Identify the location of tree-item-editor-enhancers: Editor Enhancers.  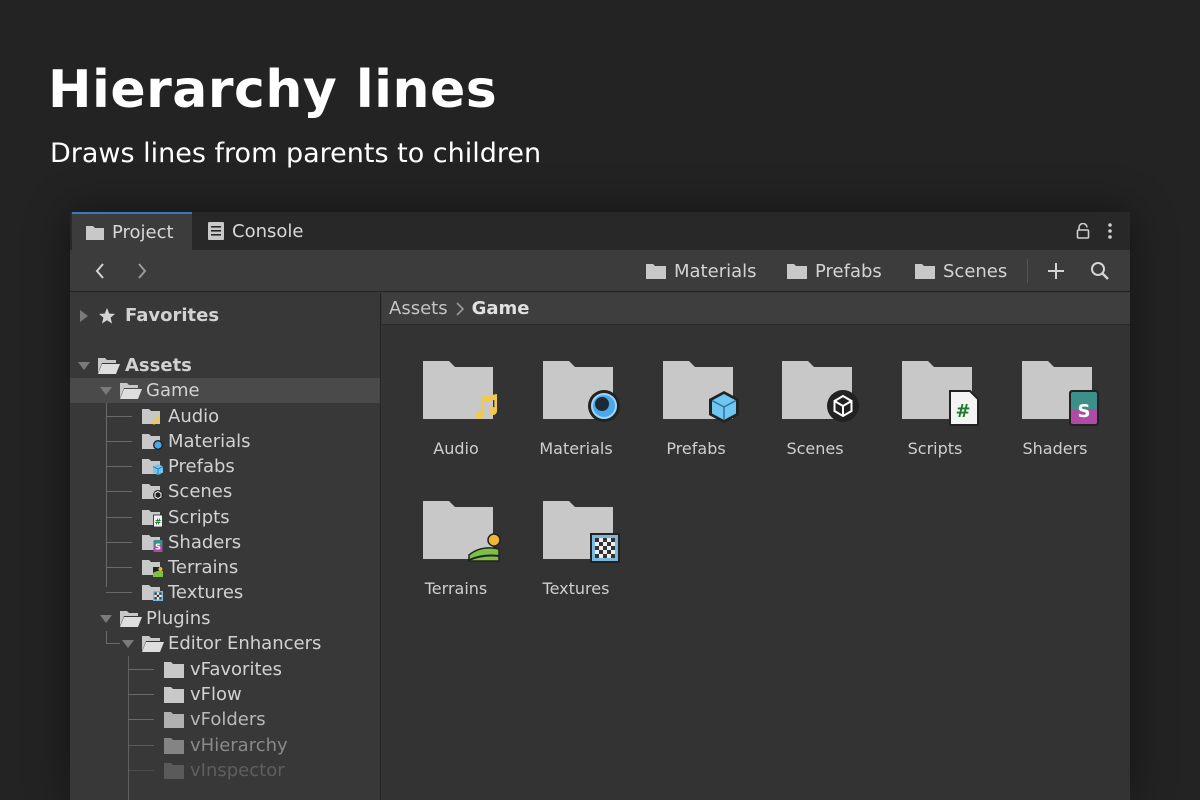
(225, 643).